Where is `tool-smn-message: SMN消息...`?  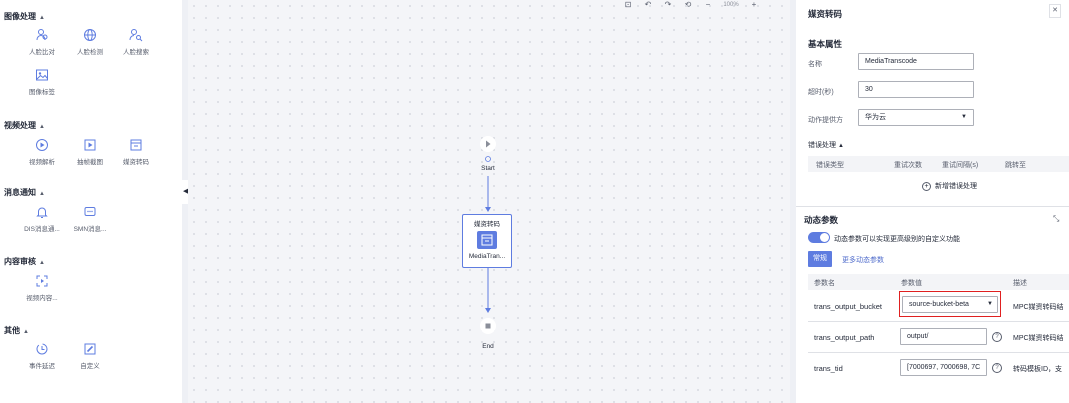 tool-smn-message: SMN消息... is located at coordinates (90, 220).